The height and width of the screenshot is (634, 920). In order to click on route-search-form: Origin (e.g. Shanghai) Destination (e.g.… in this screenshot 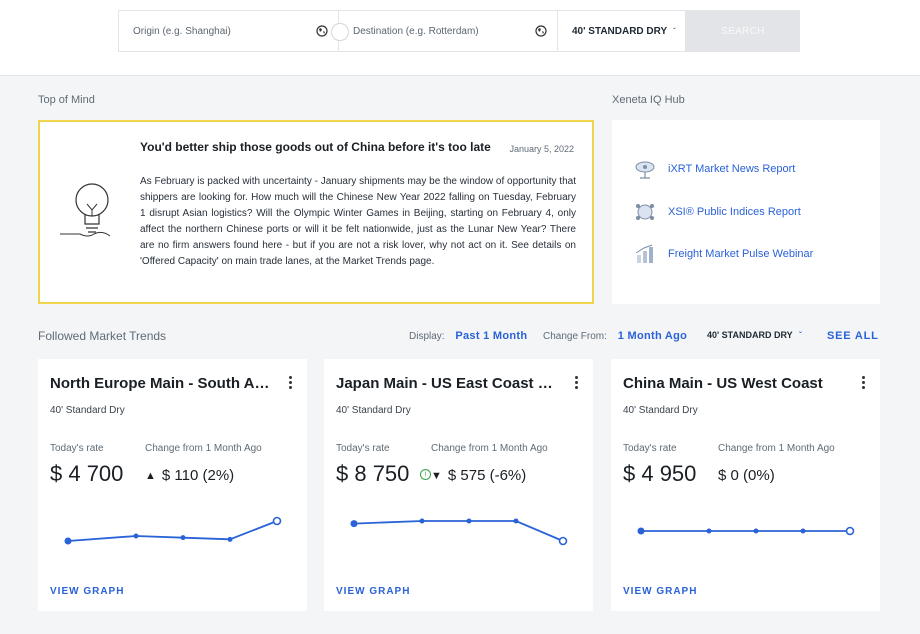, I will do `click(459, 31)`.